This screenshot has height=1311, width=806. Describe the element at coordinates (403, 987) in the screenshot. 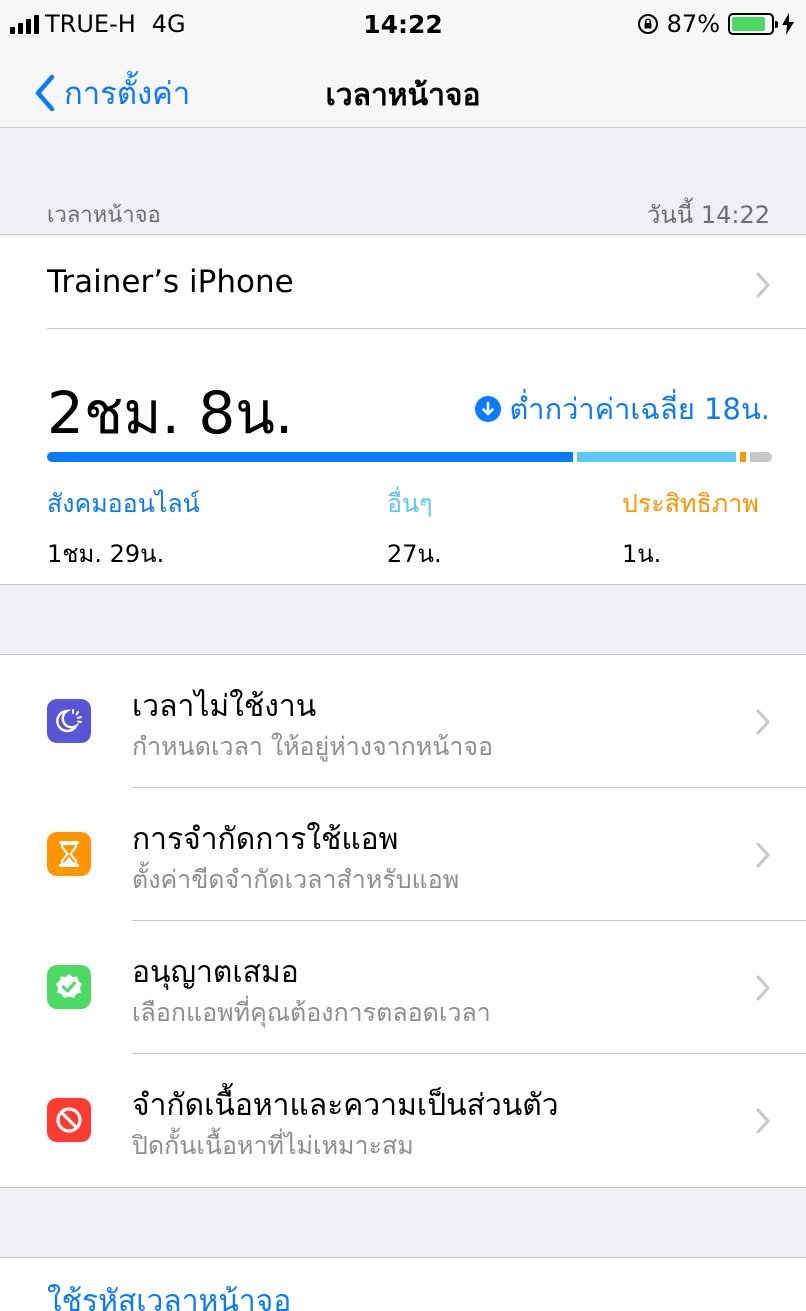

I see `option-always-allowed: อนุญาตเสมอ เลือกแอพที่คุณต้องการตลอดเวลา` at that location.